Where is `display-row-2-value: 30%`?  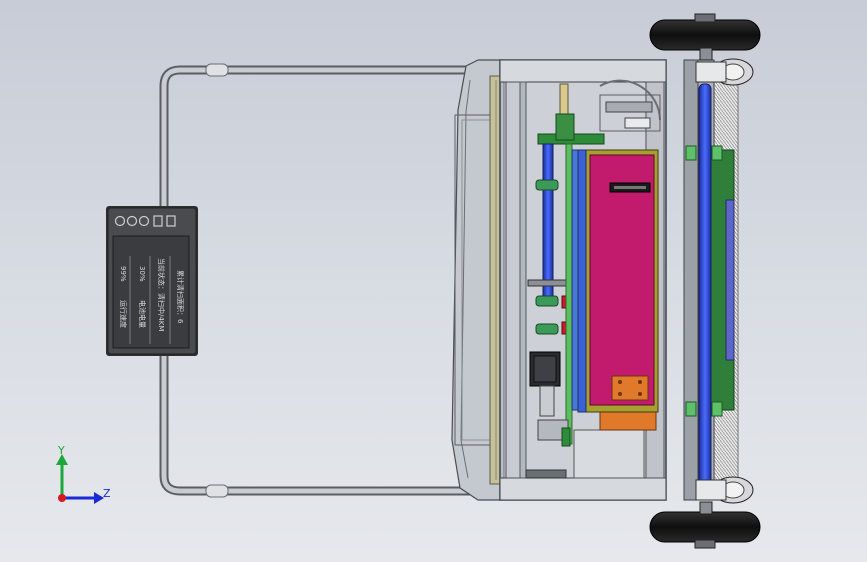 display-row-2-value: 30% is located at coordinates (142, 274).